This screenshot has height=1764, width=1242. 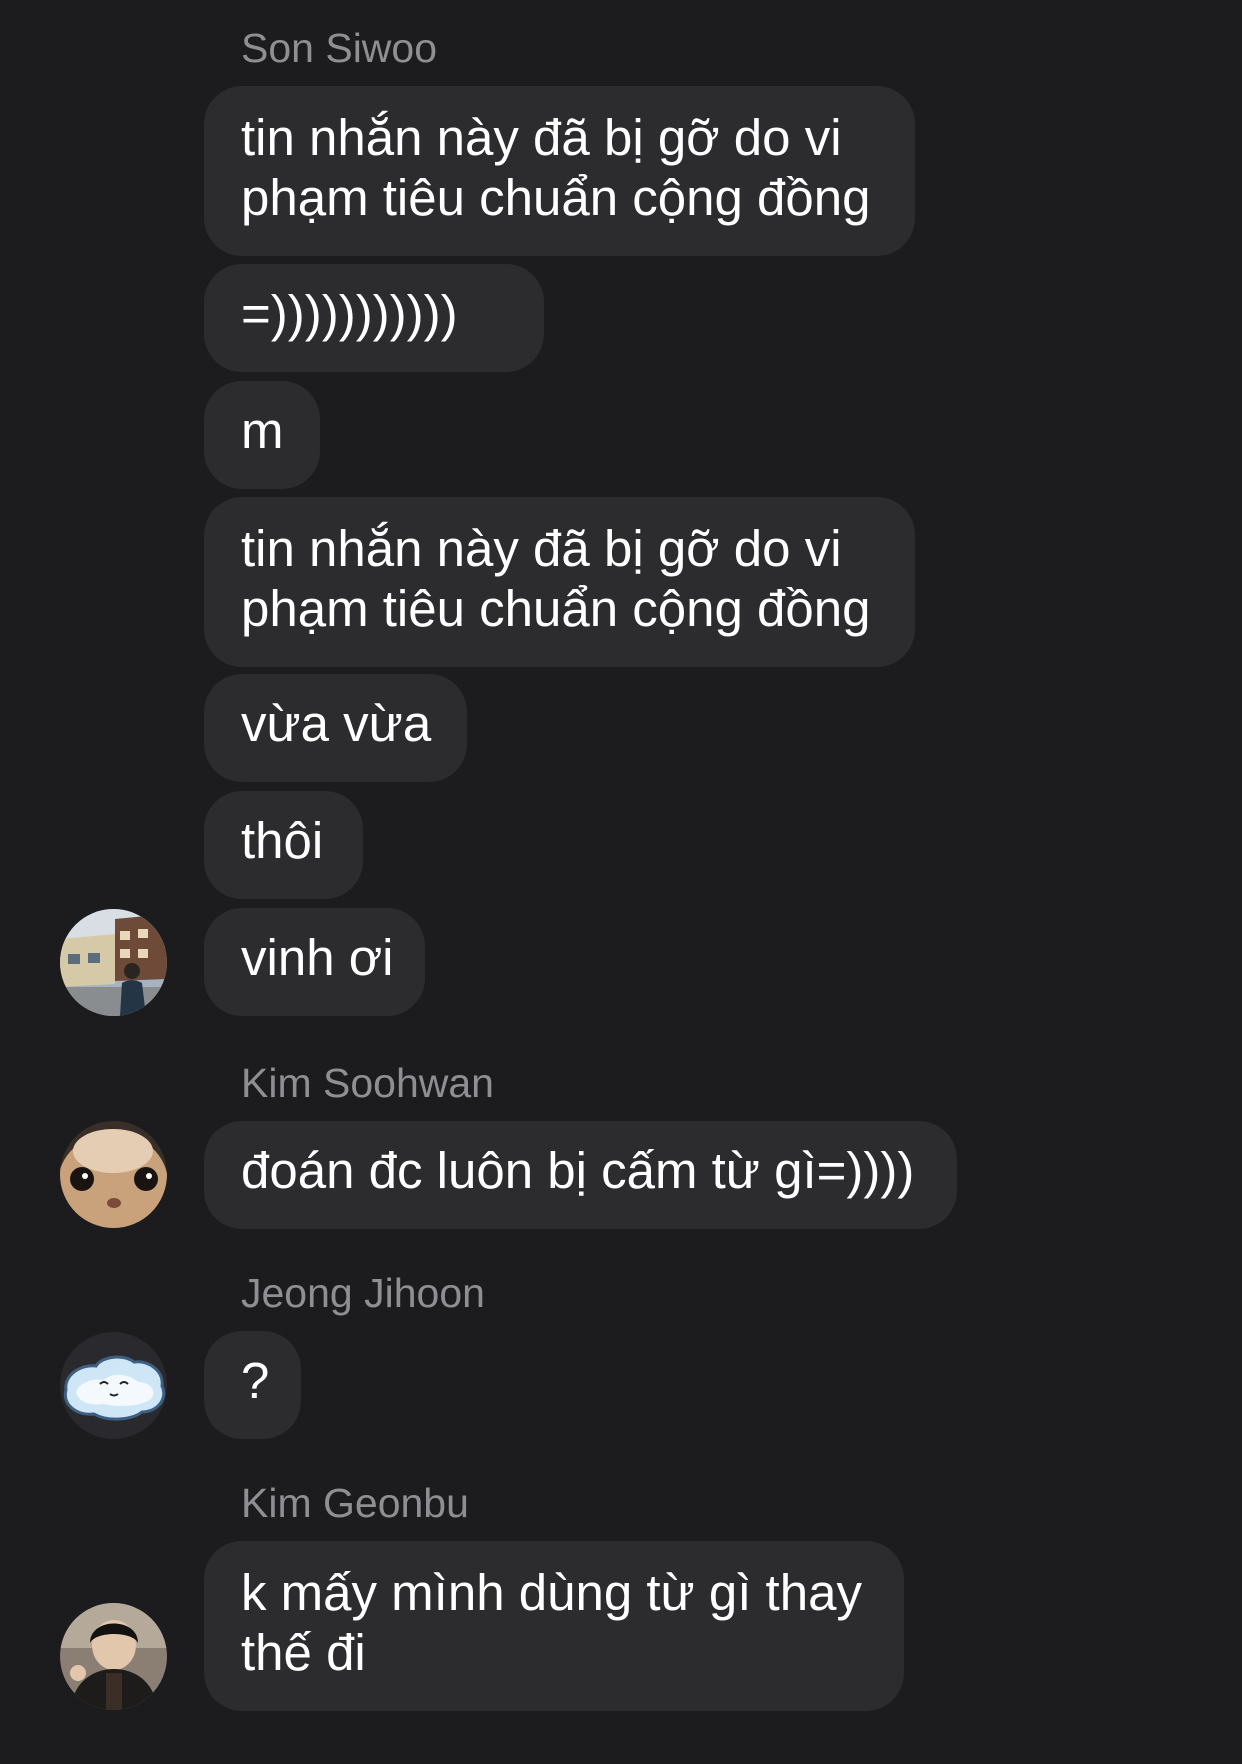 I want to click on message-bubble: vinh ơi, so click(x=314, y=962).